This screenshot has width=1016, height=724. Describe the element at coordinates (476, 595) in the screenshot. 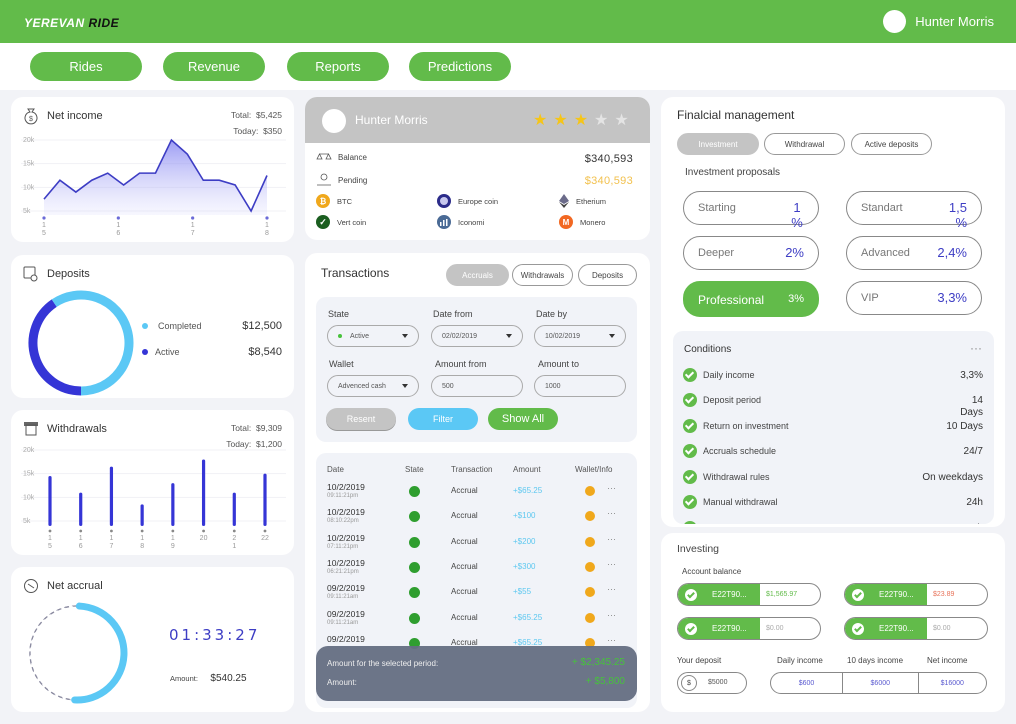

I see `table-row: 09/2/2019 09:11:21am Accrual +$55 ···` at that location.